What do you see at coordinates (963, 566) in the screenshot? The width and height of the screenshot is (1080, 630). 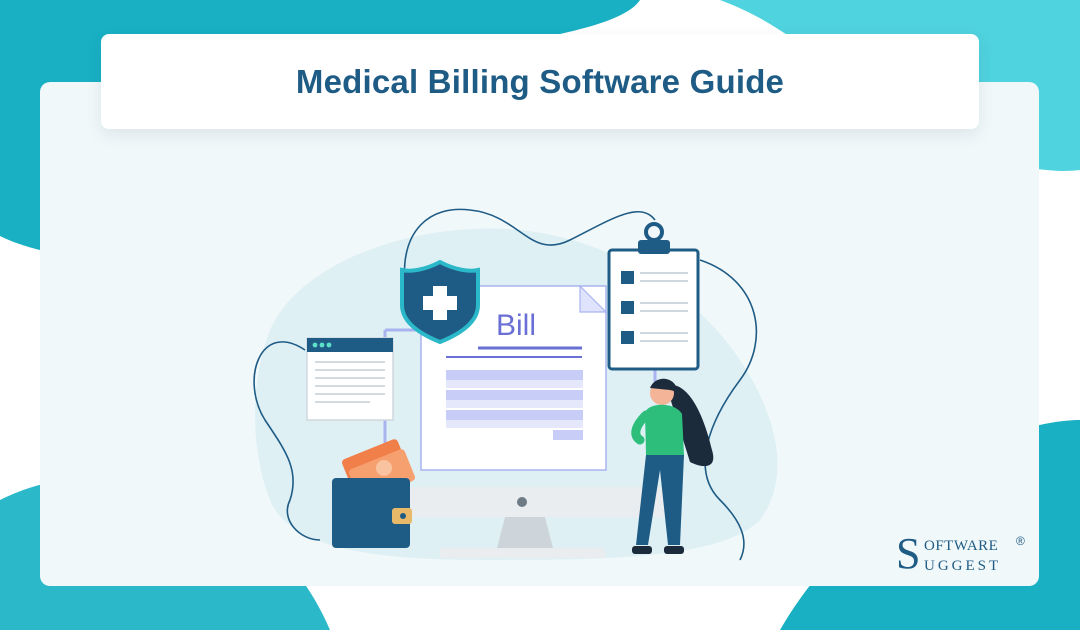 I see `logo-text-bottom: UGGEST` at bounding box center [963, 566].